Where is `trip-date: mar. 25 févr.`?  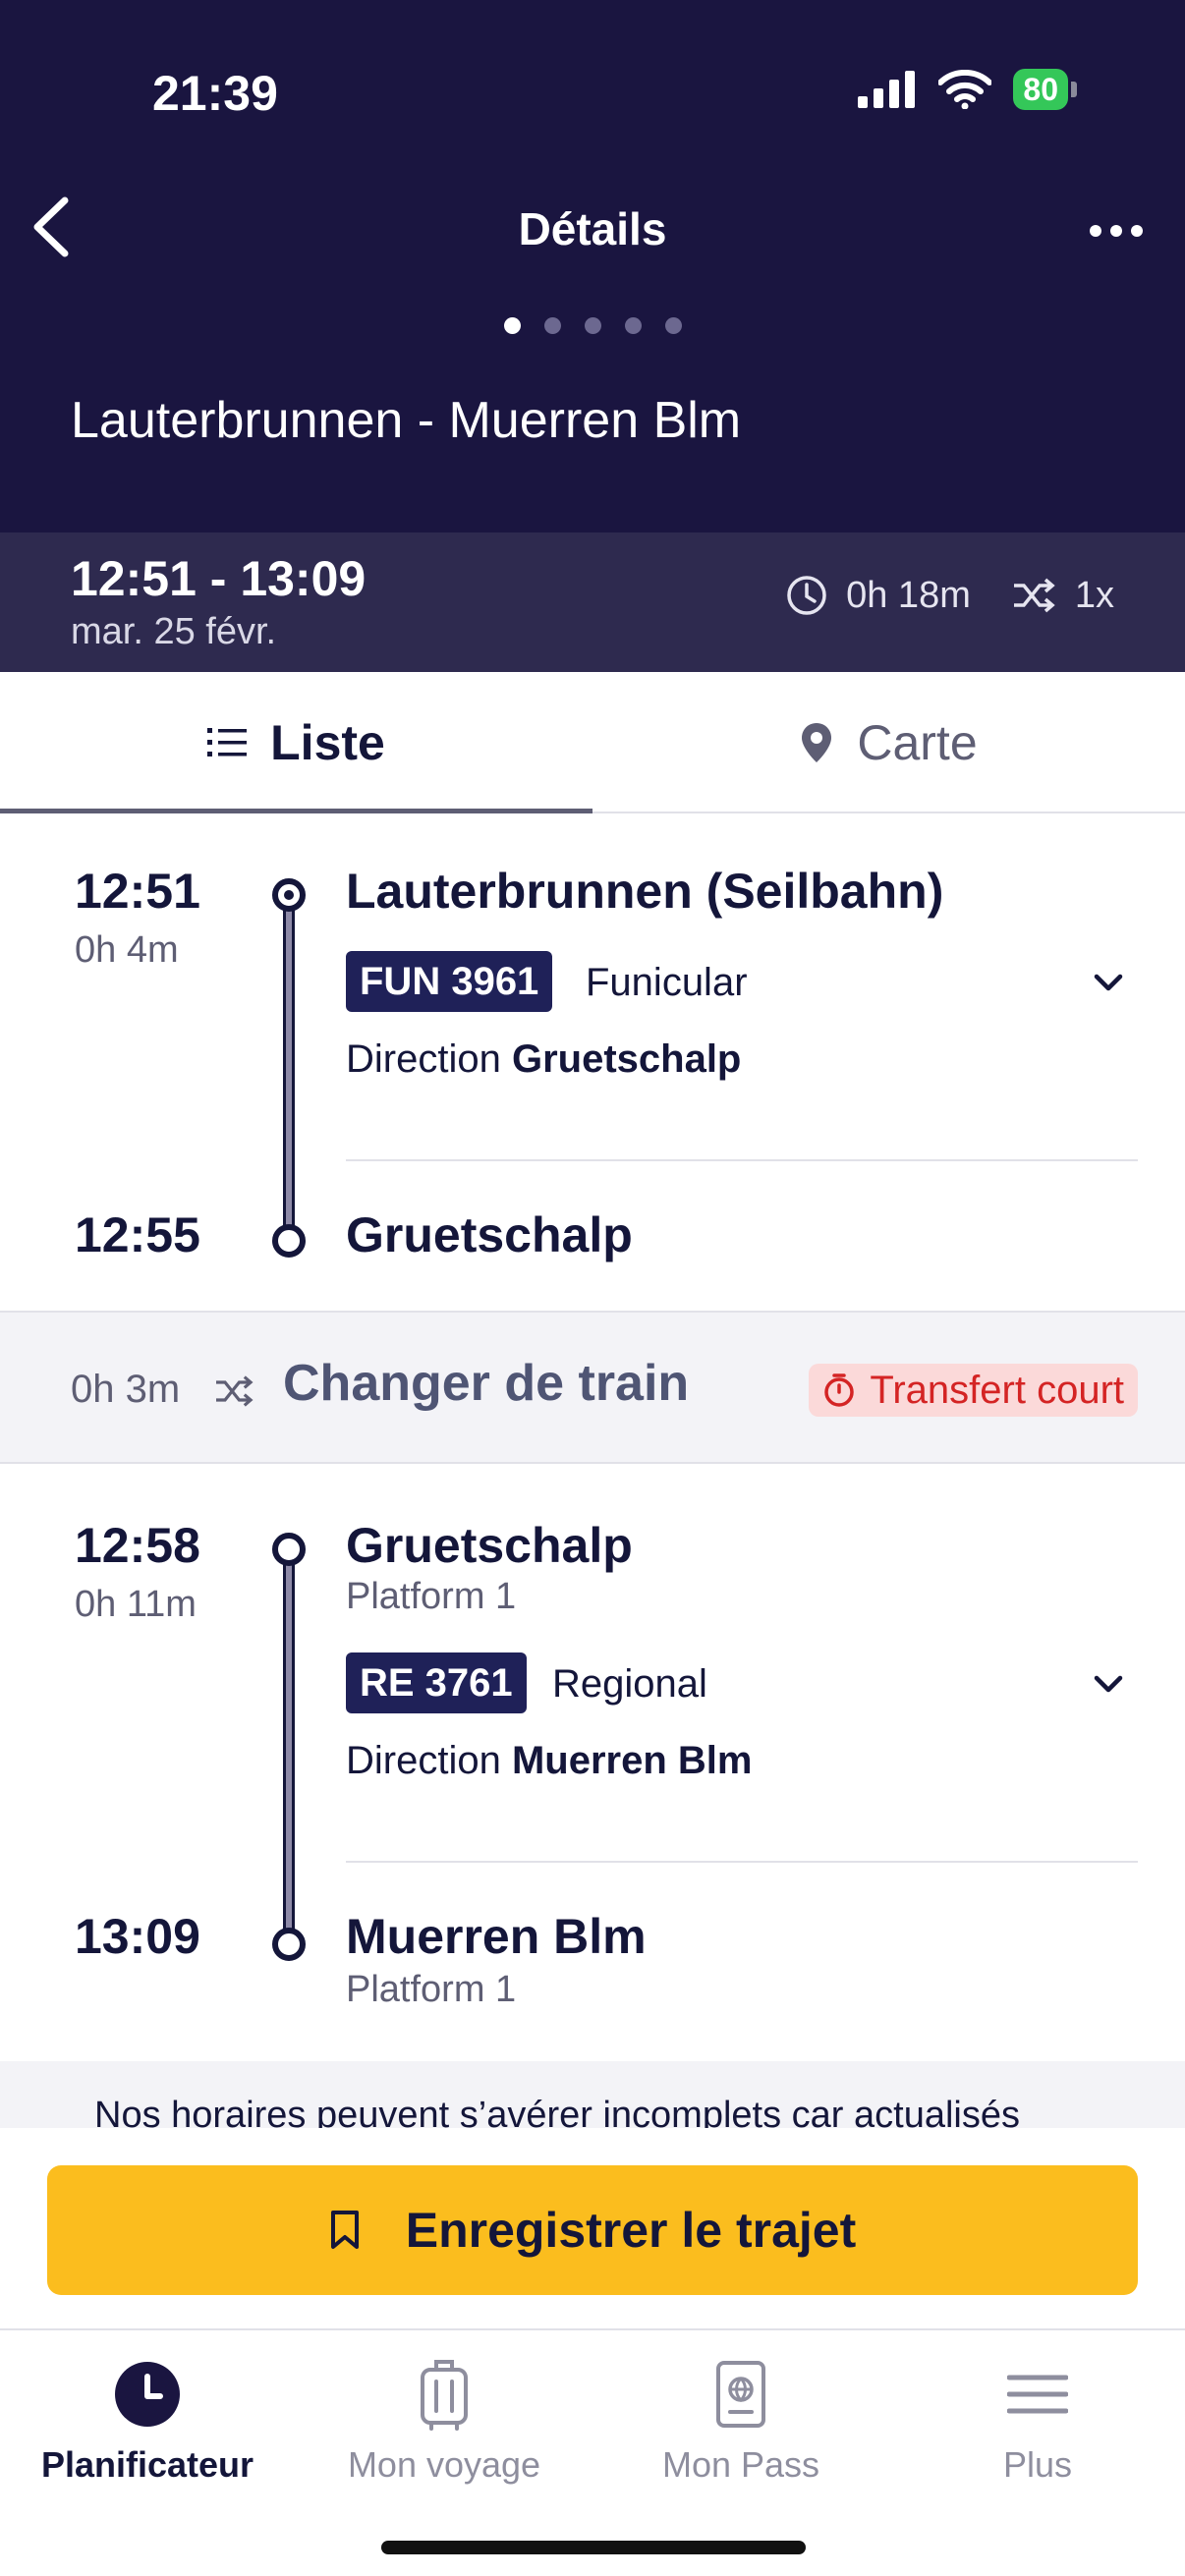 trip-date: mar. 25 févr. is located at coordinates (174, 631).